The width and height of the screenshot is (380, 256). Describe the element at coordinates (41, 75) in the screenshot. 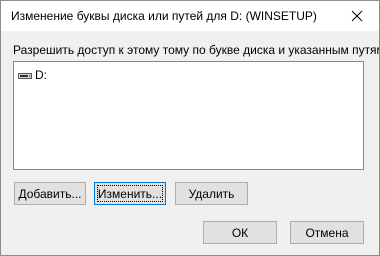

I see `list-item-label: D:` at that location.